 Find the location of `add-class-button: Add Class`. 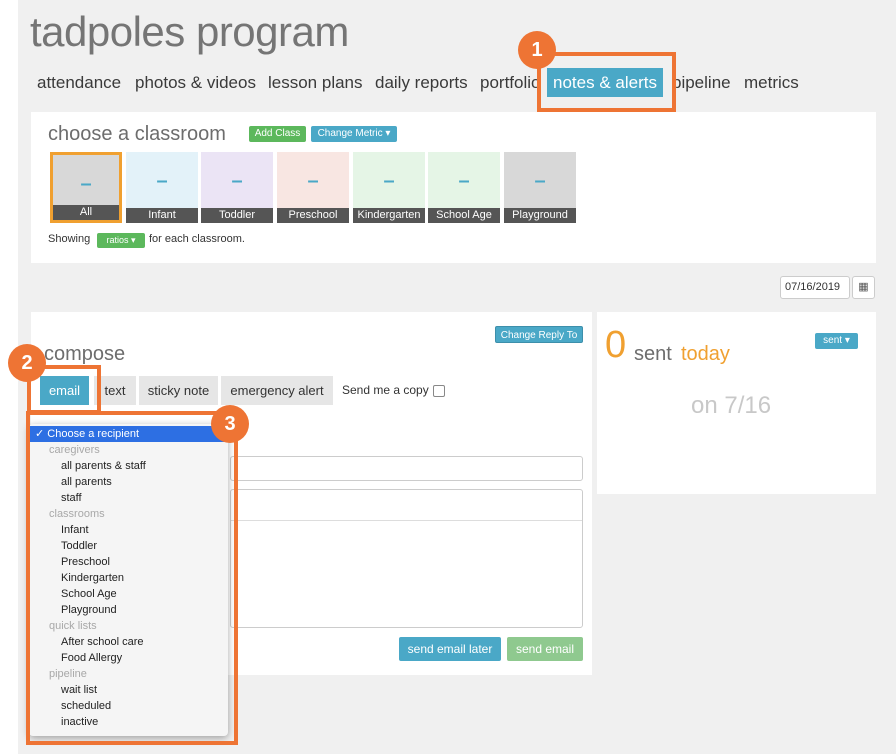

add-class-button: Add Class is located at coordinates (277, 134).